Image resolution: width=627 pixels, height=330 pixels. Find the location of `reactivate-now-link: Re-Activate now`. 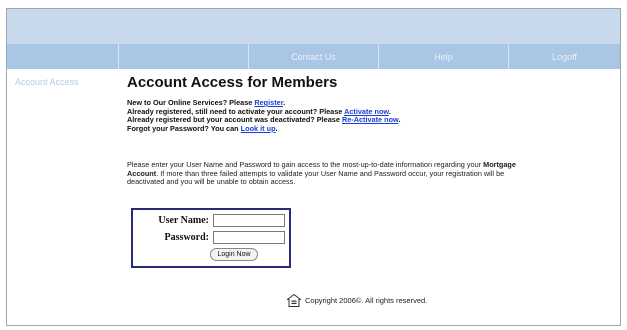

reactivate-now-link: Re-Activate now is located at coordinates (370, 119).